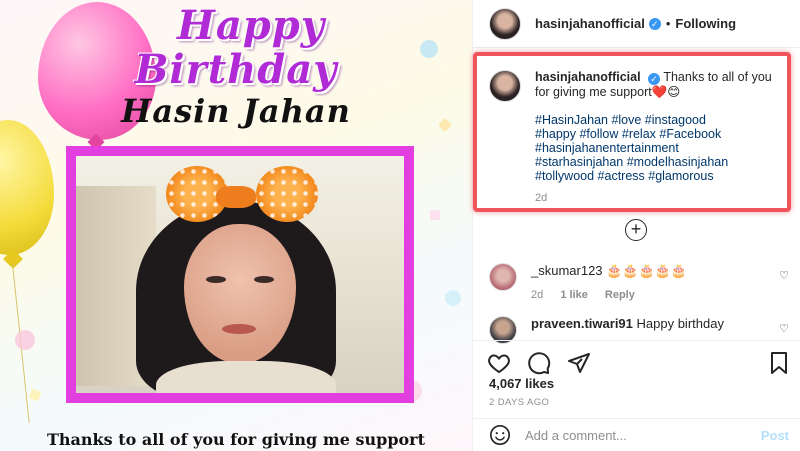 This screenshot has width=800, height=451. I want to click on post-header: hasinjahanofficial ✓ • Following, so click(636, 24).